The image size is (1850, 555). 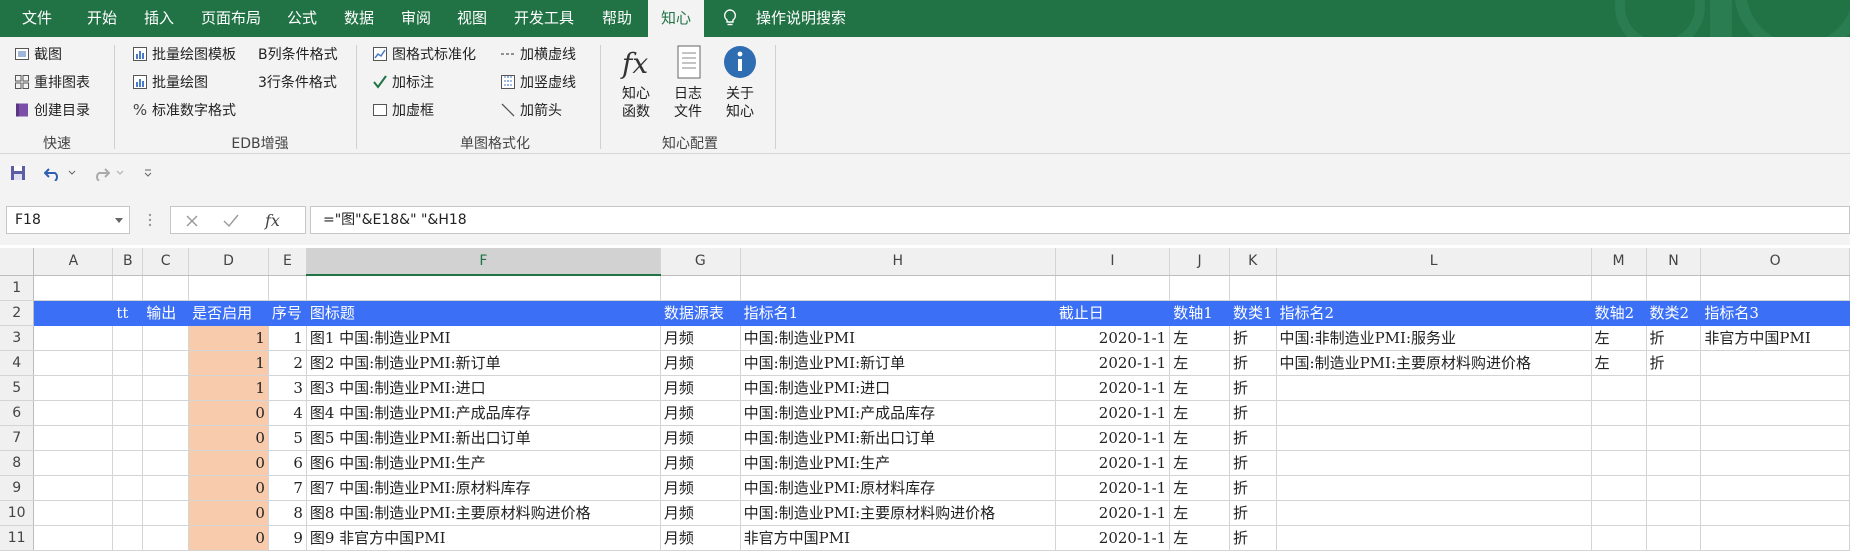 What do you see at coordinates (37, 18) in the screenshot?
I see `tab-file: 文件` at bounding box center [37, 18].